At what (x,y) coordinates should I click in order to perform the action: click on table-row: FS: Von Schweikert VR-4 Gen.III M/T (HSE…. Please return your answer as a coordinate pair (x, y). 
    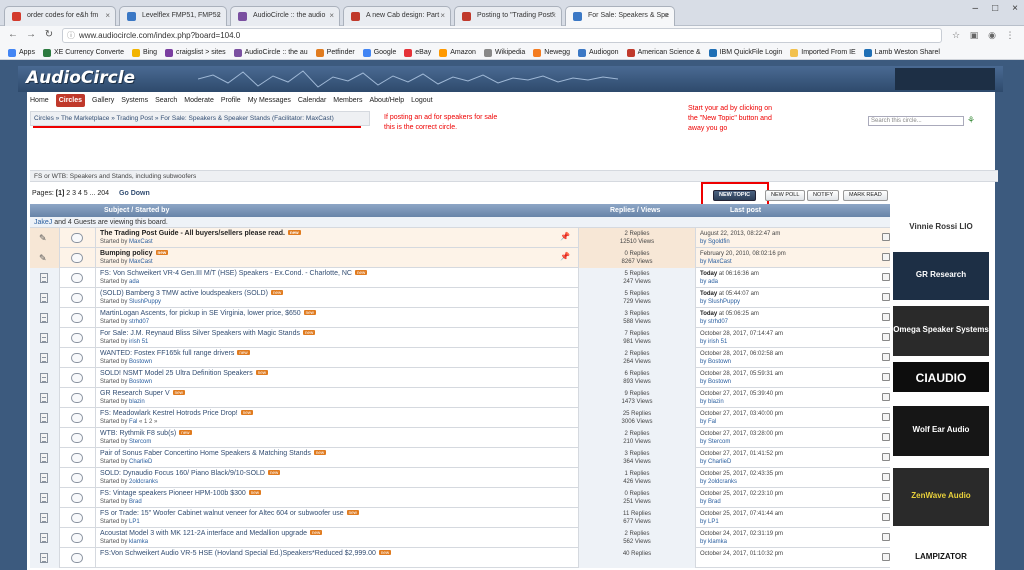
    Looking at the image, I should click on (460, 278).